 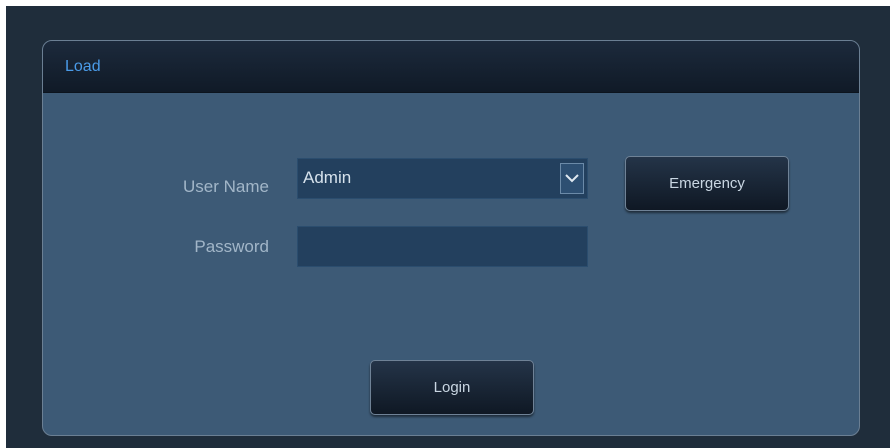 What do you see at coordinates (442, 246) in the screenshot?
I see `password-field` at bounding box center [442, 246].